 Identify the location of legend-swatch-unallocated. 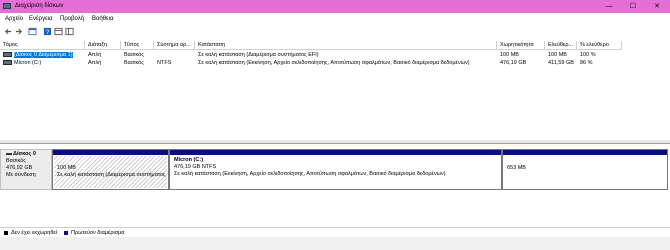
(6, 233).